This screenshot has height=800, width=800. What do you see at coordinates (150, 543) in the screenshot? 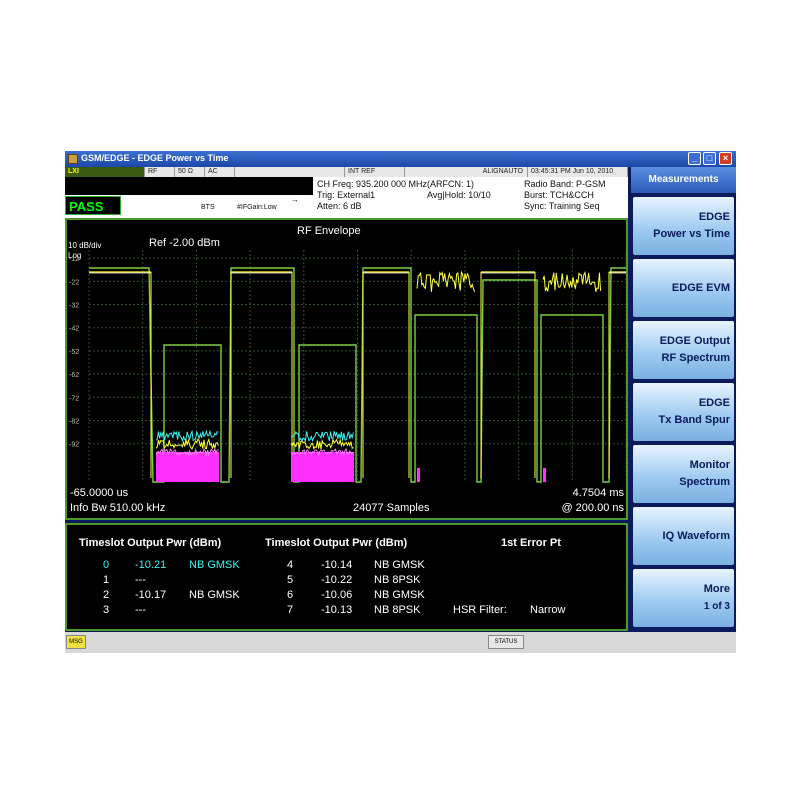
I see `col1-header: Timeslot Output Pwr (dBm)` at bounding box center [150, 543].